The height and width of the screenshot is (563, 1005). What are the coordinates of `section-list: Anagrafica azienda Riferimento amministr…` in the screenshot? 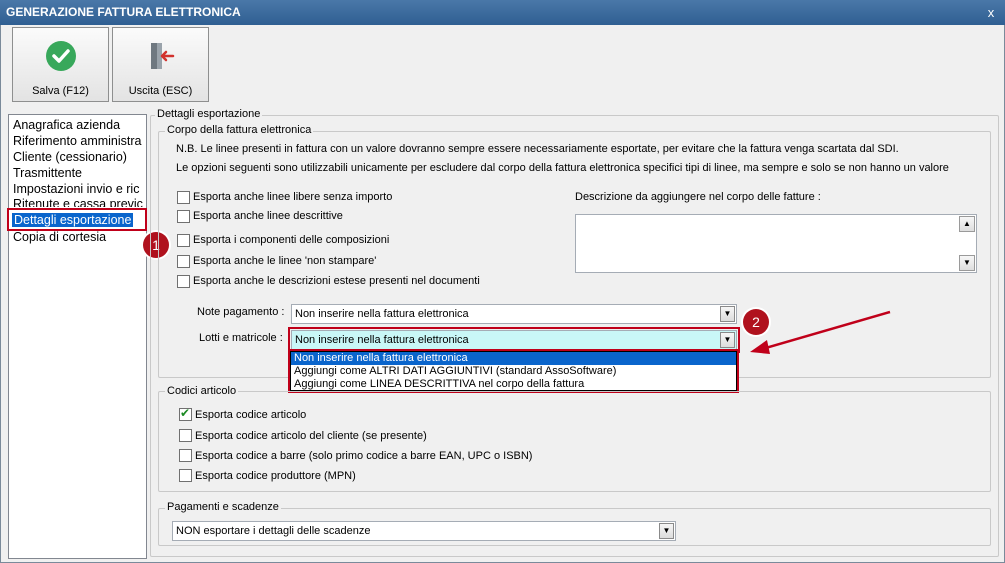 It's located at (77, 336).